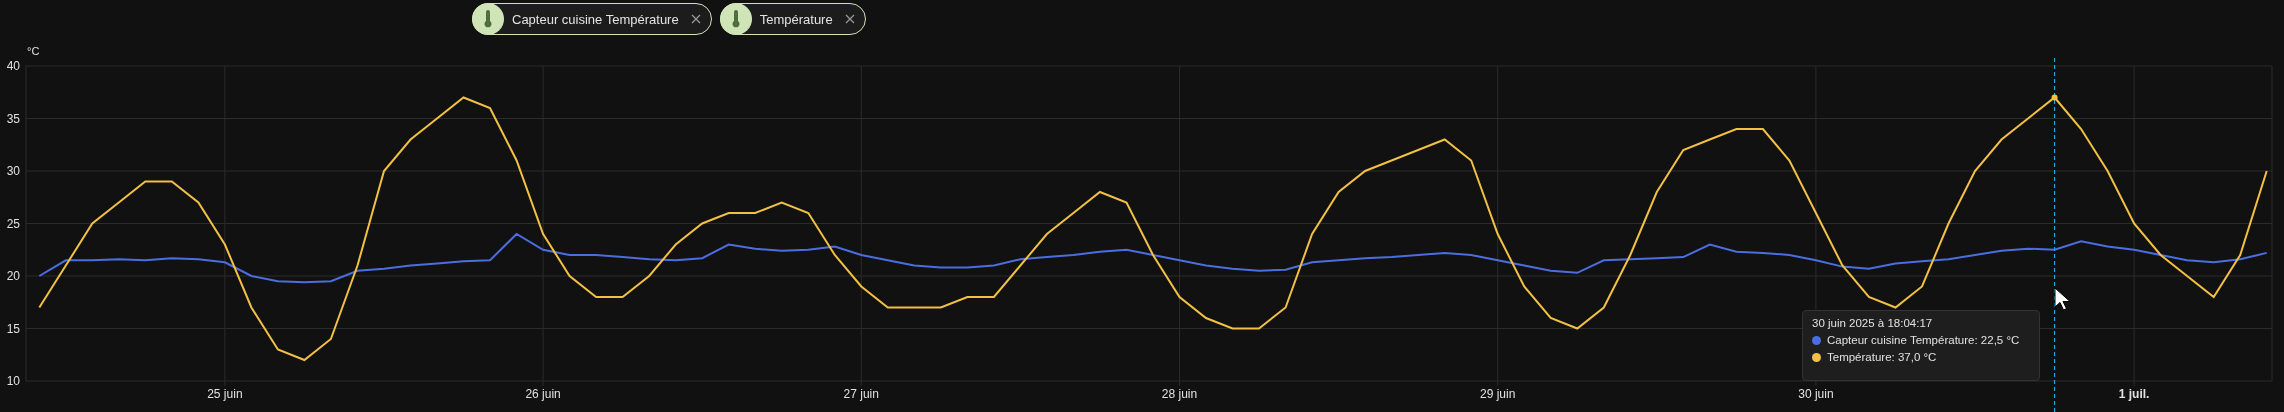 The height and width of the screenshot is (412, 2284). Describe the element at coordinates (13, 171) in the screenshot. I see `tick-label: 30` at that location.